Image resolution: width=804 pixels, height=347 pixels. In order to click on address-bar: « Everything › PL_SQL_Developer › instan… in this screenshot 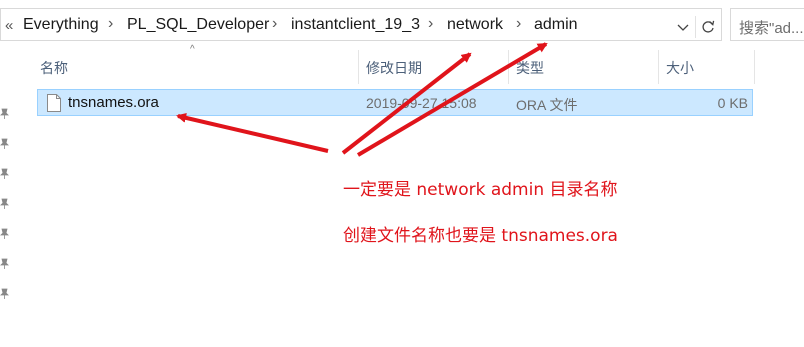, I will do `click(361, 24)`.